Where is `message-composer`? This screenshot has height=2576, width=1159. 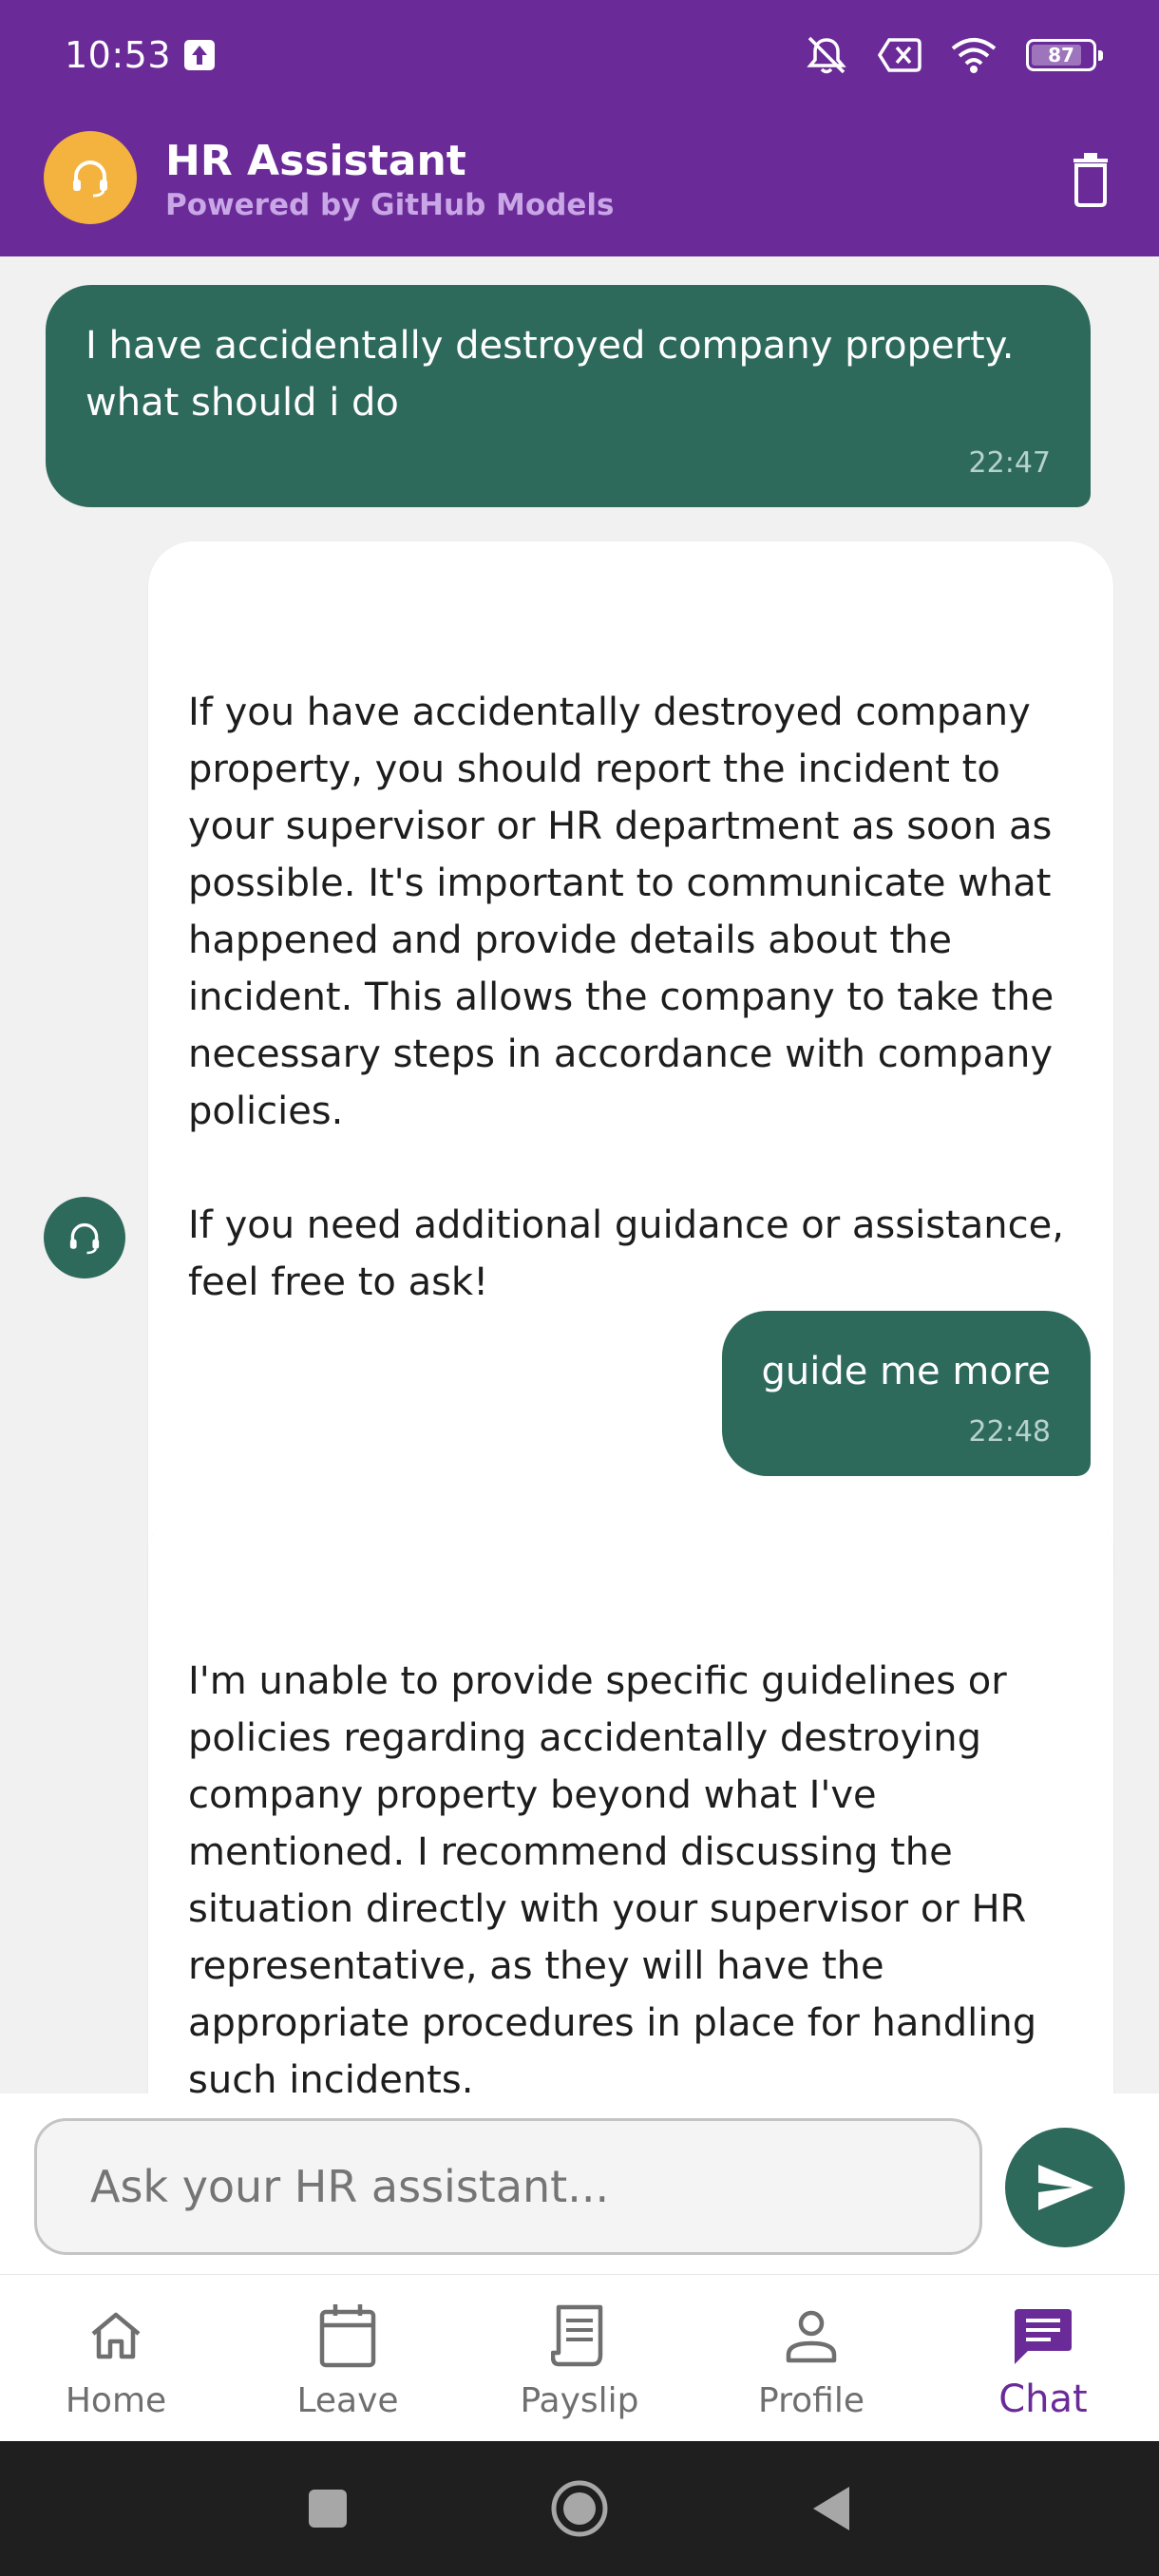
message-composer is located at coordinates (579, 2183).